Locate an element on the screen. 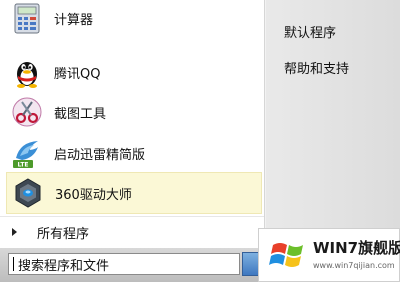 The height and width of the screenshot is (282, 400). qq-penguin-icon is located at coordinates (27, 75).